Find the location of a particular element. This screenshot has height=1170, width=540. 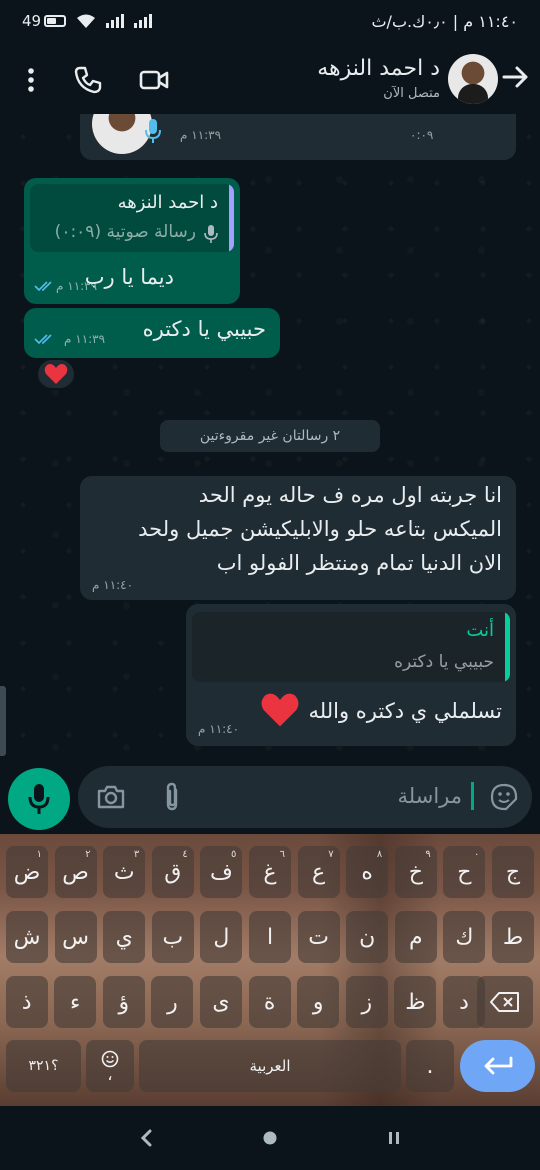

key-hint: ٠ is located at coordinates (477, 854).